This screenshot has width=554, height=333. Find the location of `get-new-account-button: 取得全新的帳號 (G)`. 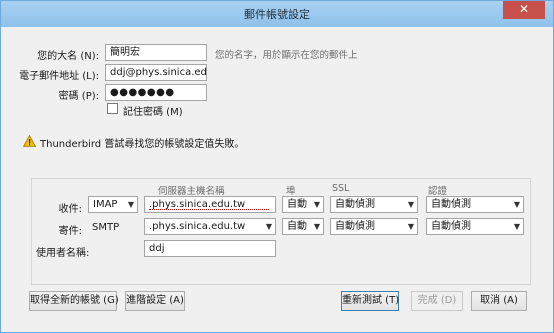

get-new-account-button: 取得全新的帳號 (G) is located at coordinates (74, 301).